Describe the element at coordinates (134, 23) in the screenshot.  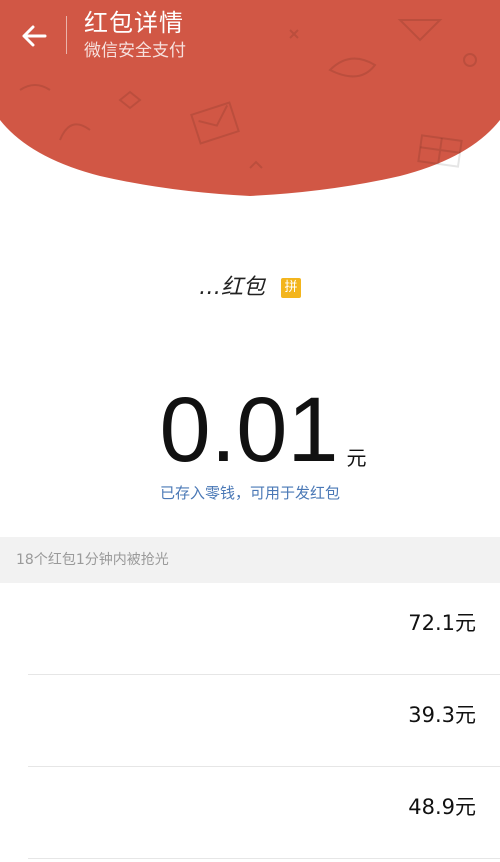
I see `page-title: 红包详情` at that location.